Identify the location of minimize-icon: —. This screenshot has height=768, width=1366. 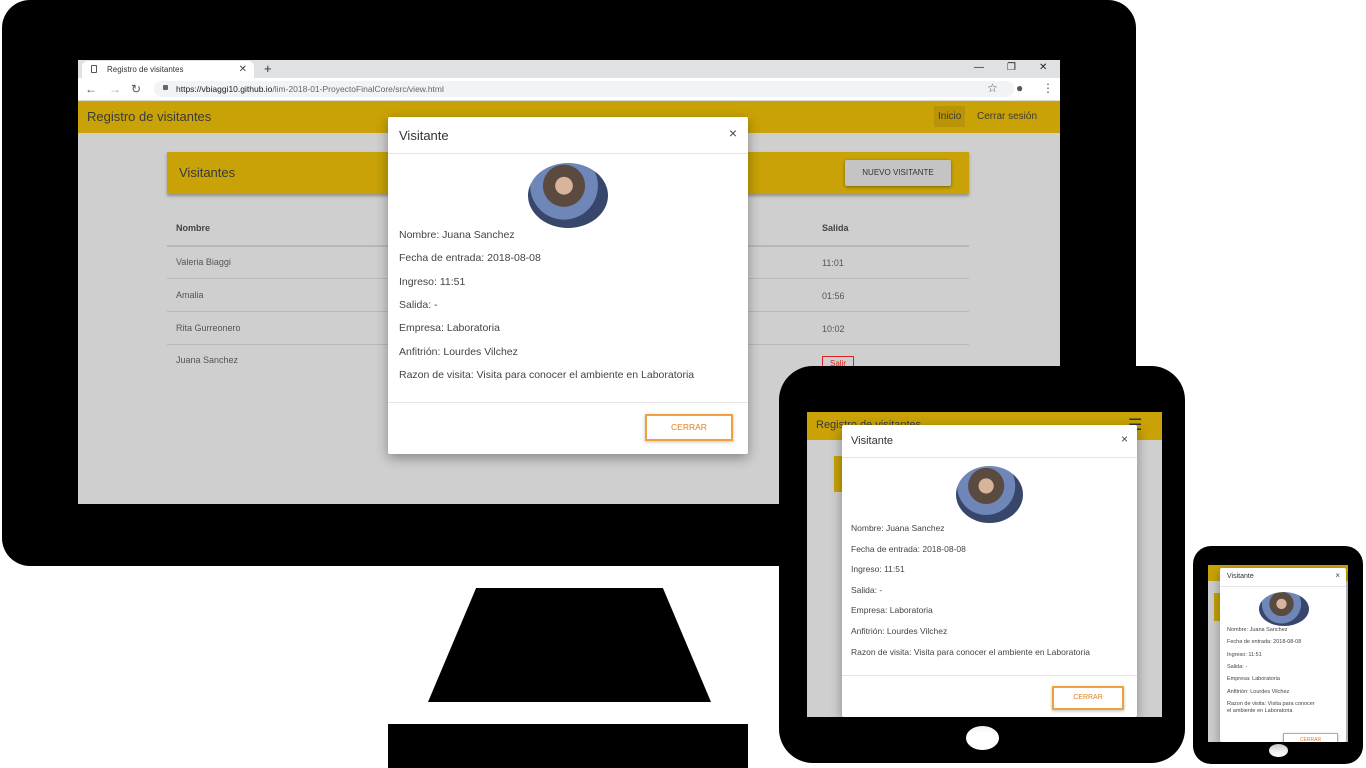
(979, 68).